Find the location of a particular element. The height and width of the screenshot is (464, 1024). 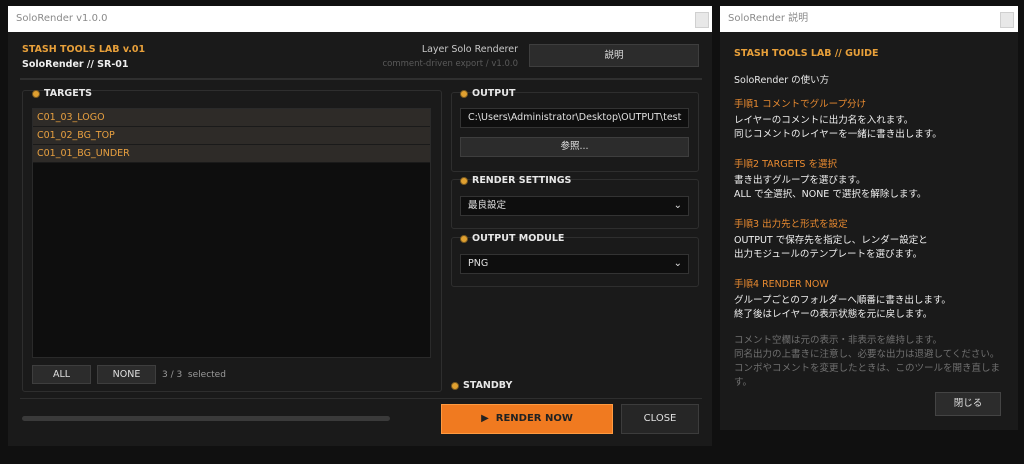

output-module-status-icon is located at coordinates (464, 238).